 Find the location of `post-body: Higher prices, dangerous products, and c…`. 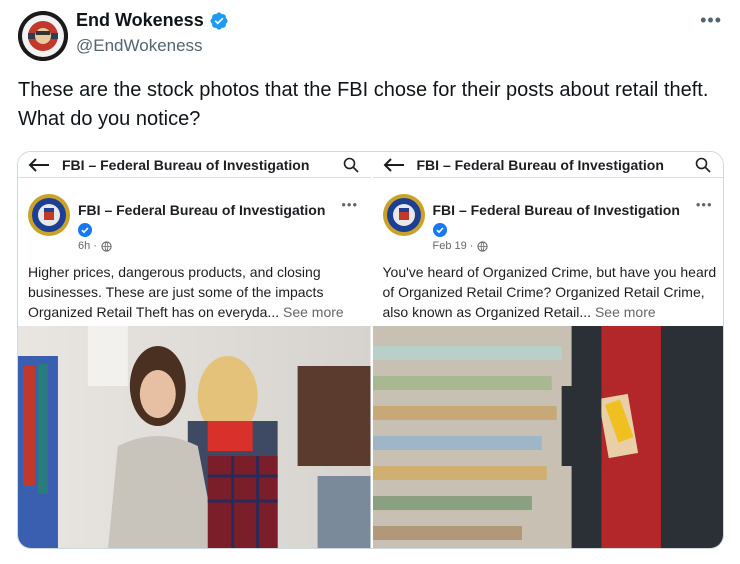

post-body: Higher prices, dangerous products, and c… is located at coordinates (198, 292).